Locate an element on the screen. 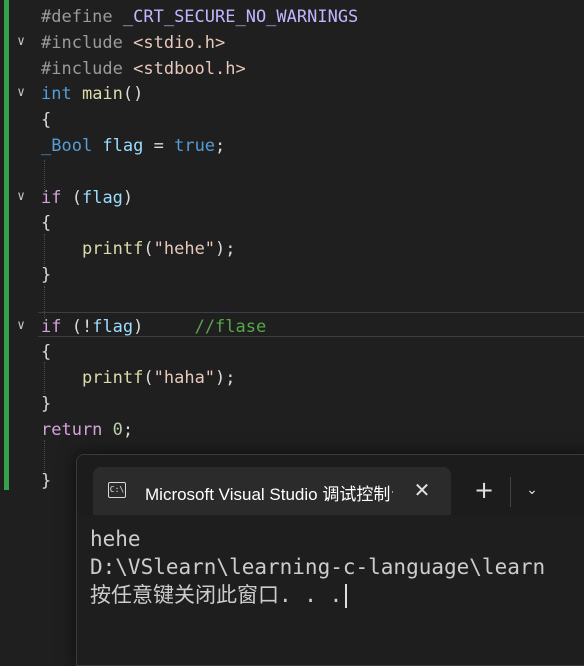  code-token: "haha" is located at coordinates (184, 378).